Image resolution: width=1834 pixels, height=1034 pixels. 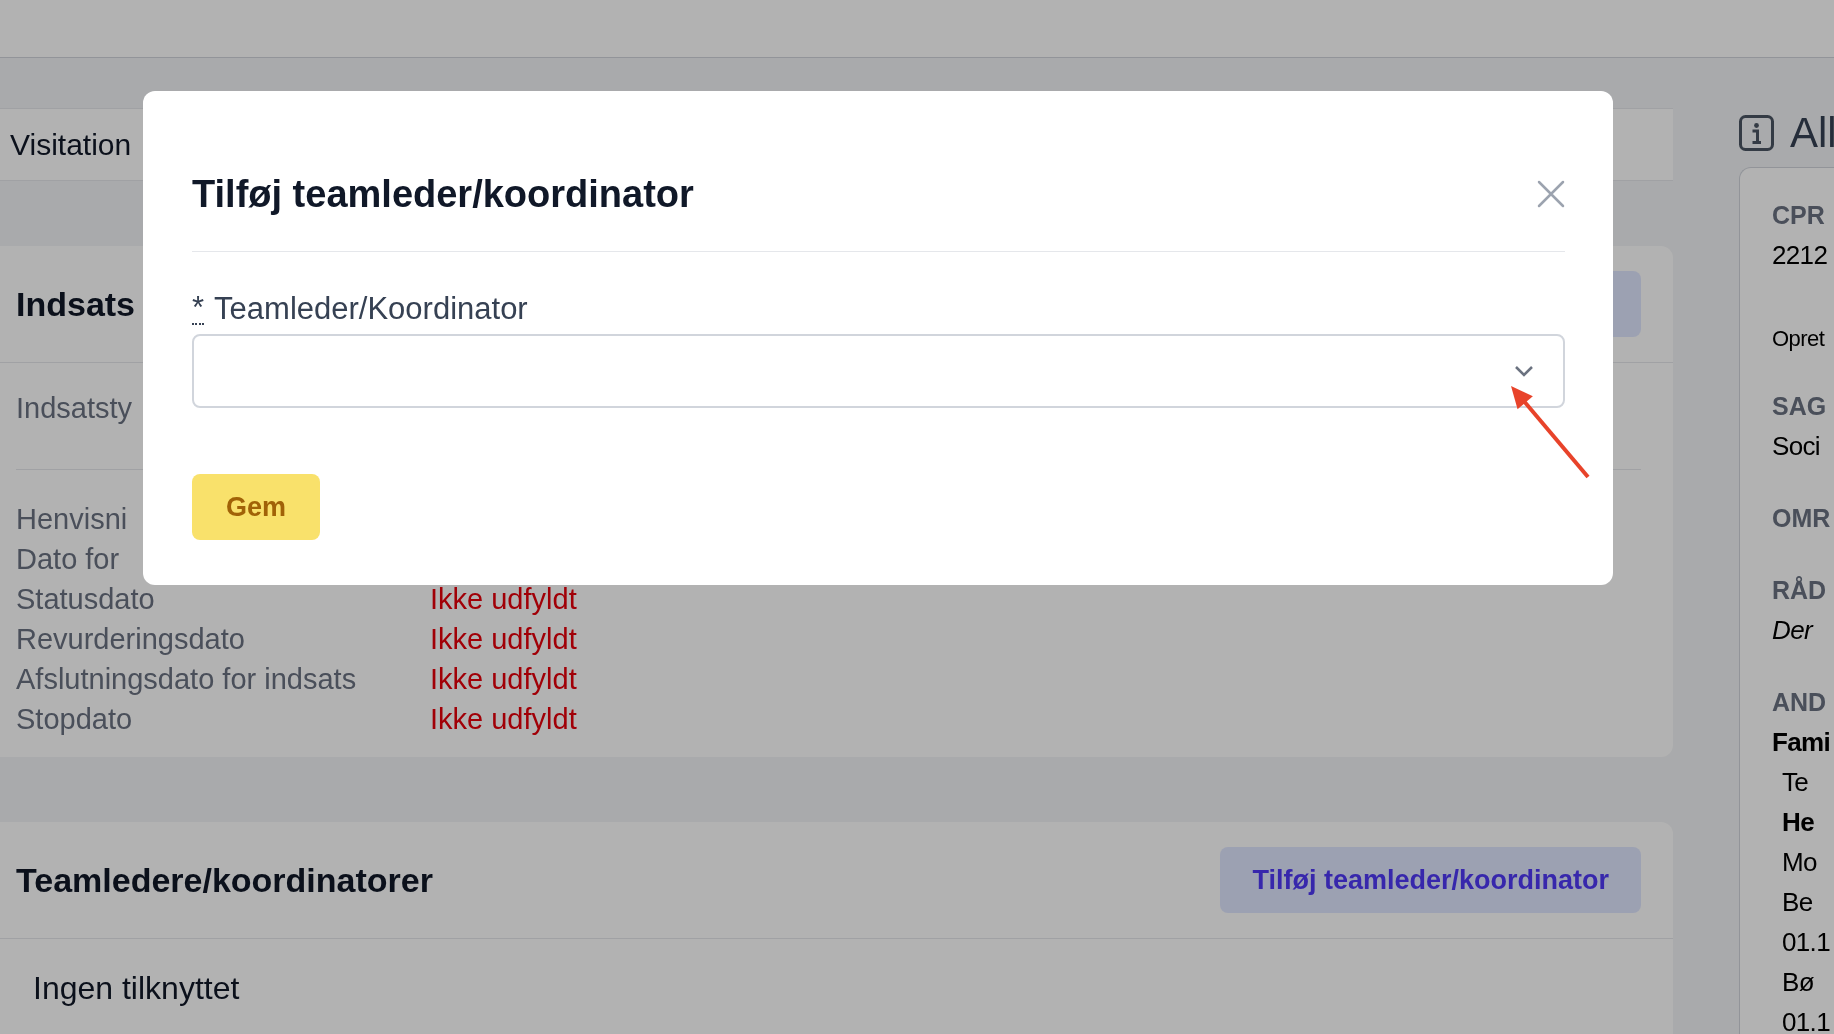 What do you see at coordinates (1800, 255) in the screenshot?
I see `detail-text: 2212` at bounding box center [1800, 255].